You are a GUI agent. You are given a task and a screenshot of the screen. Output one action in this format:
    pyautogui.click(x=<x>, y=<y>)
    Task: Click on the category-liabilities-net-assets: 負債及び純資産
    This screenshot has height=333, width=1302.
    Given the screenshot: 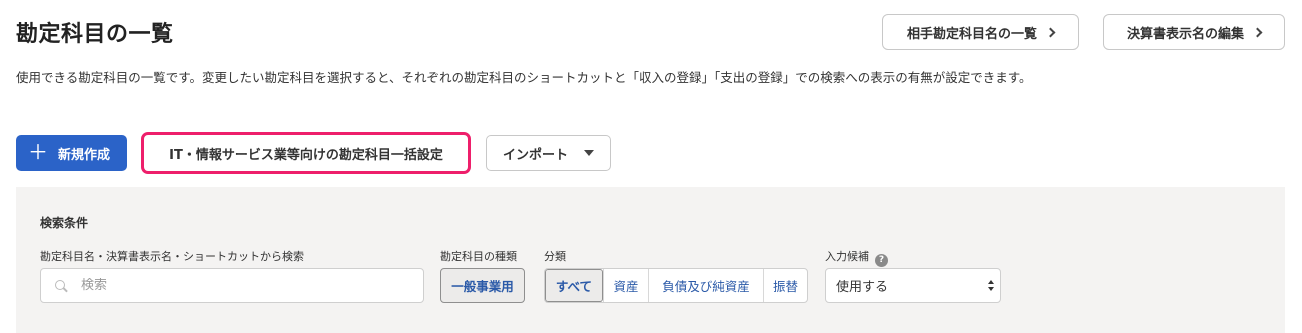 What is the action you would take?
    pyautogui.click(x=705, y=285)
    